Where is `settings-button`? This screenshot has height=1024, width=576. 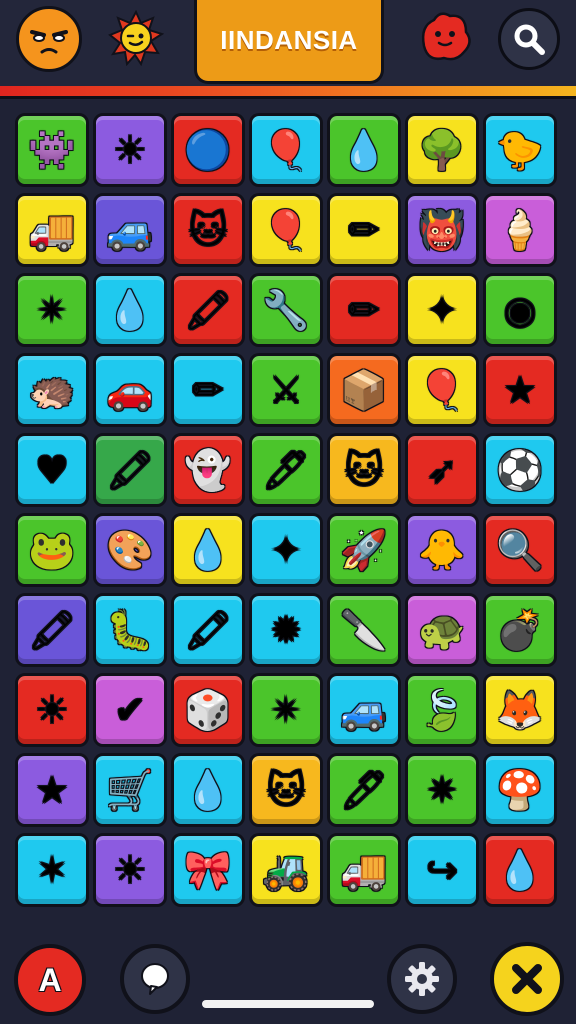
settings-button is located at coordinates (422, 979).